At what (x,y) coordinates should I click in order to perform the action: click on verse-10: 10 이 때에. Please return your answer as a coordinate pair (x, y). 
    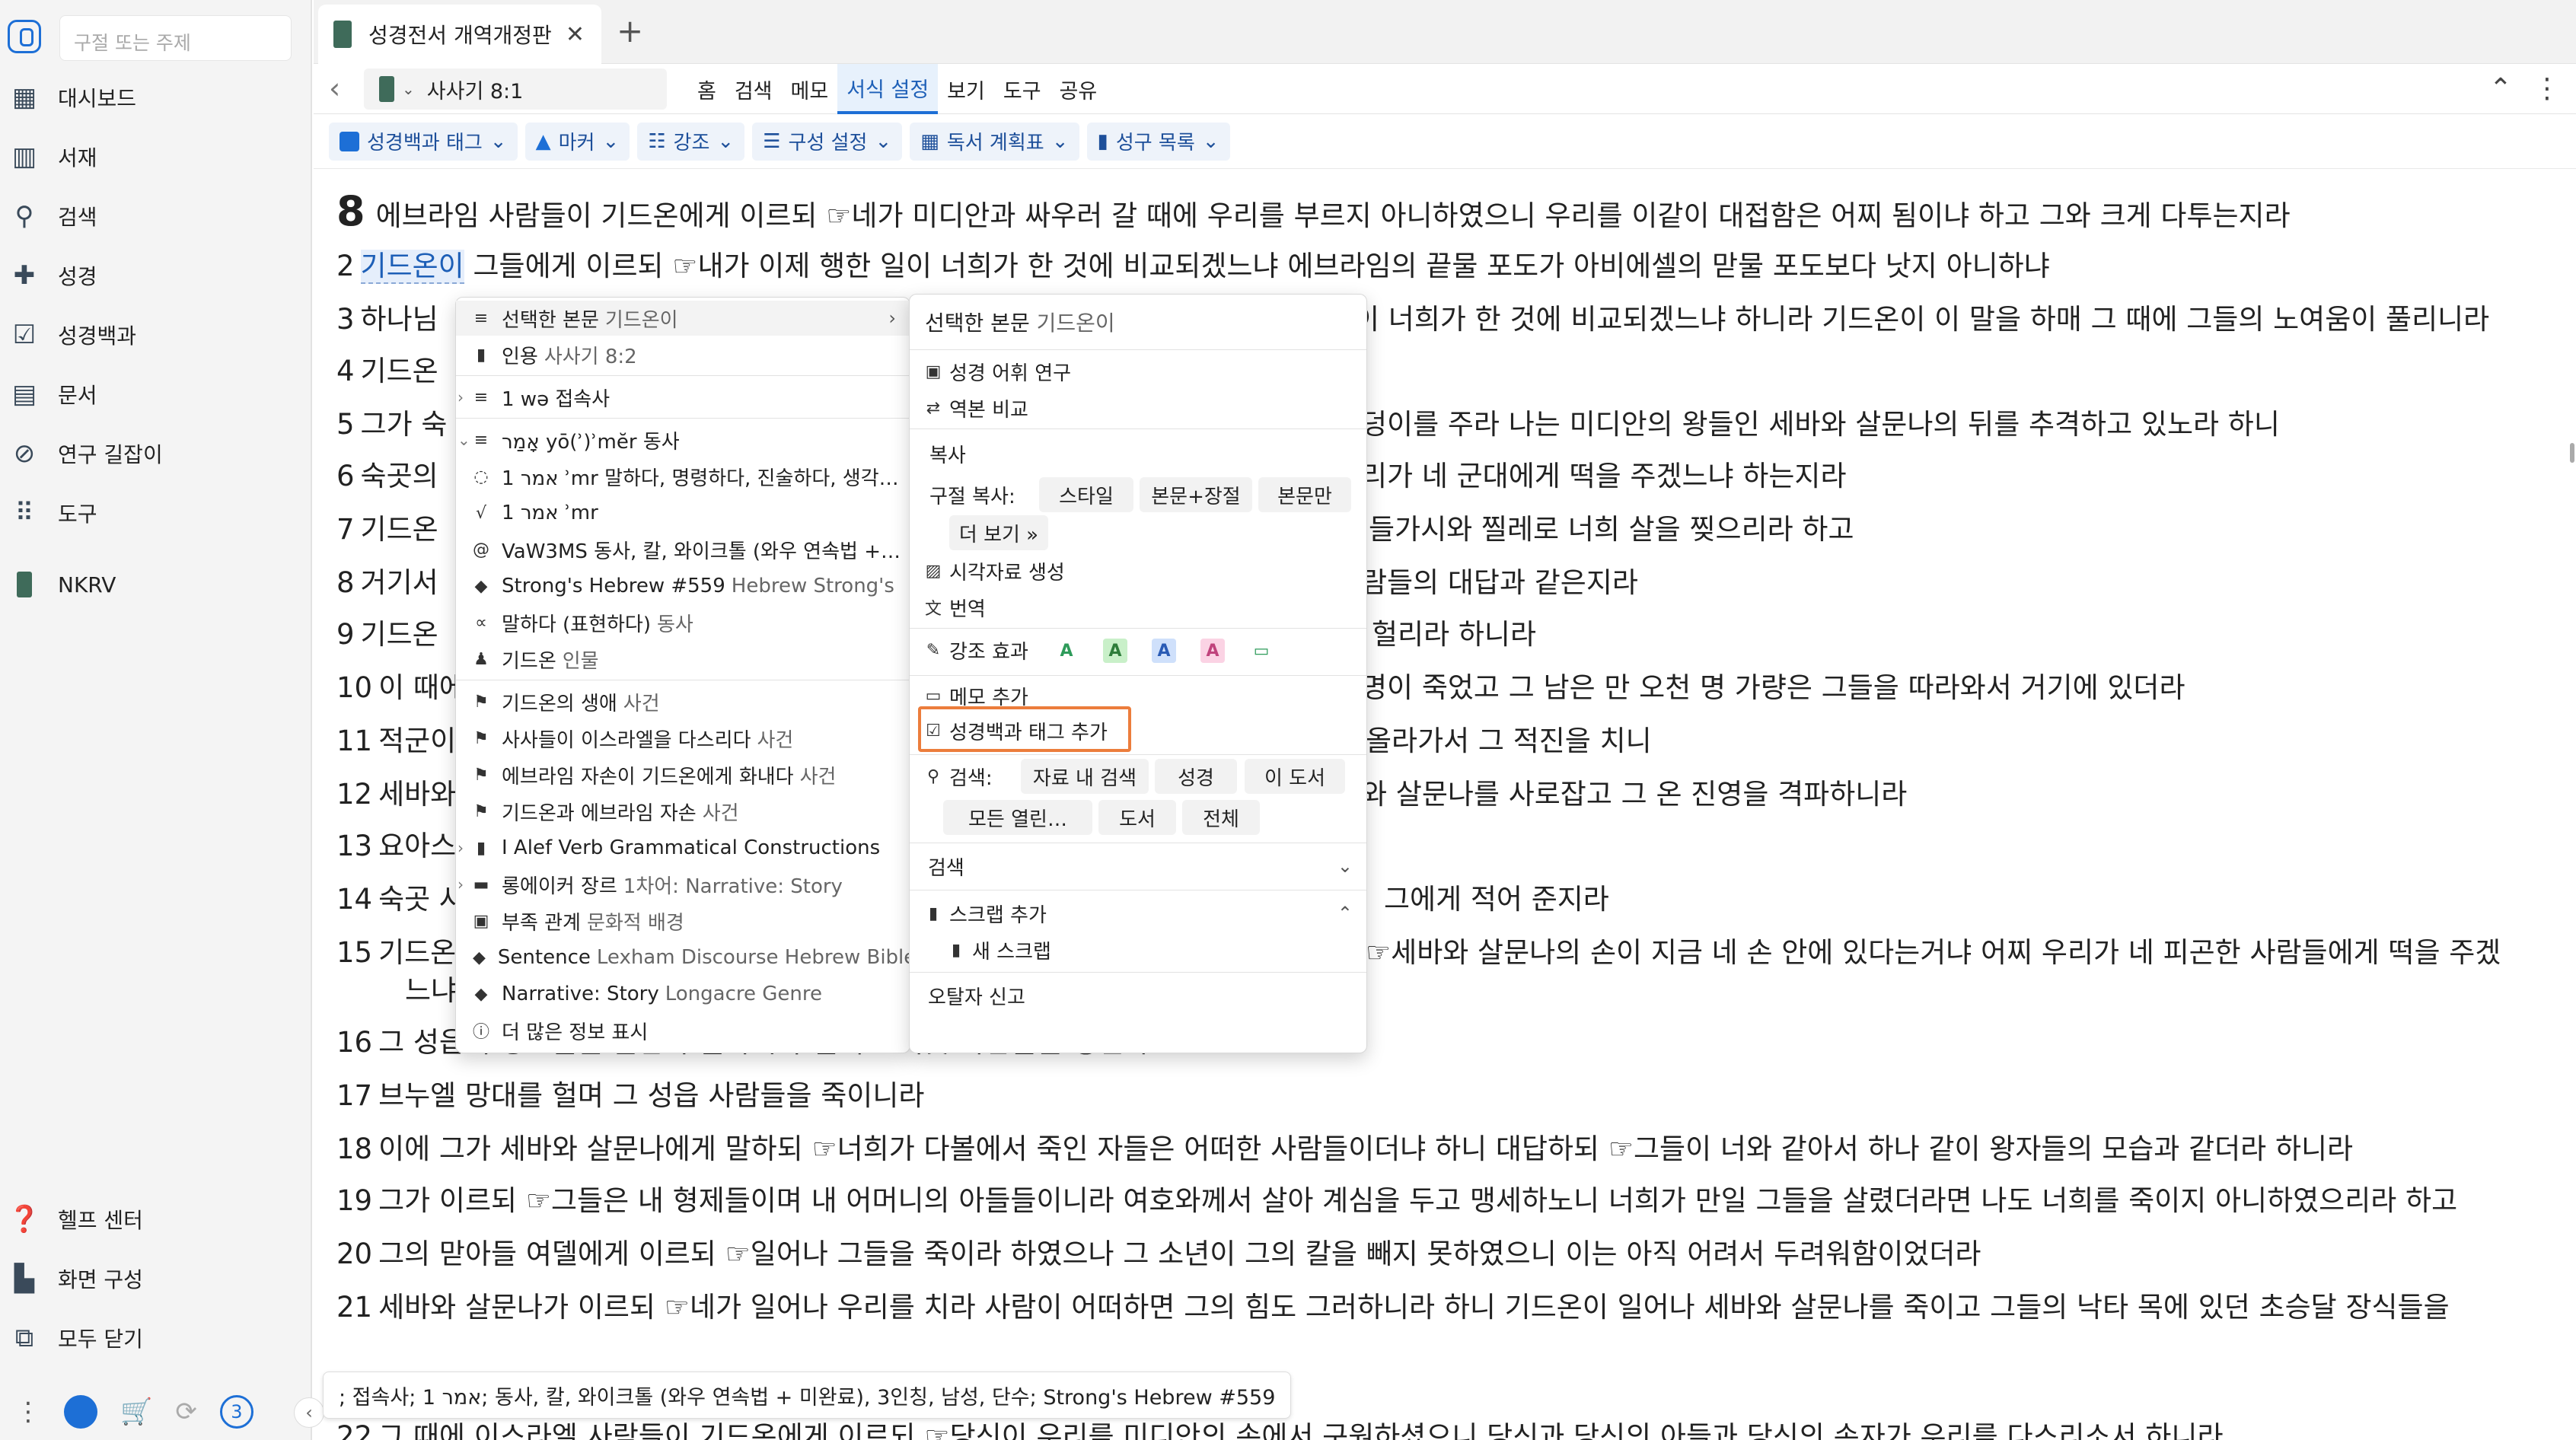
    Looking at the image, I should click on (400, 688).